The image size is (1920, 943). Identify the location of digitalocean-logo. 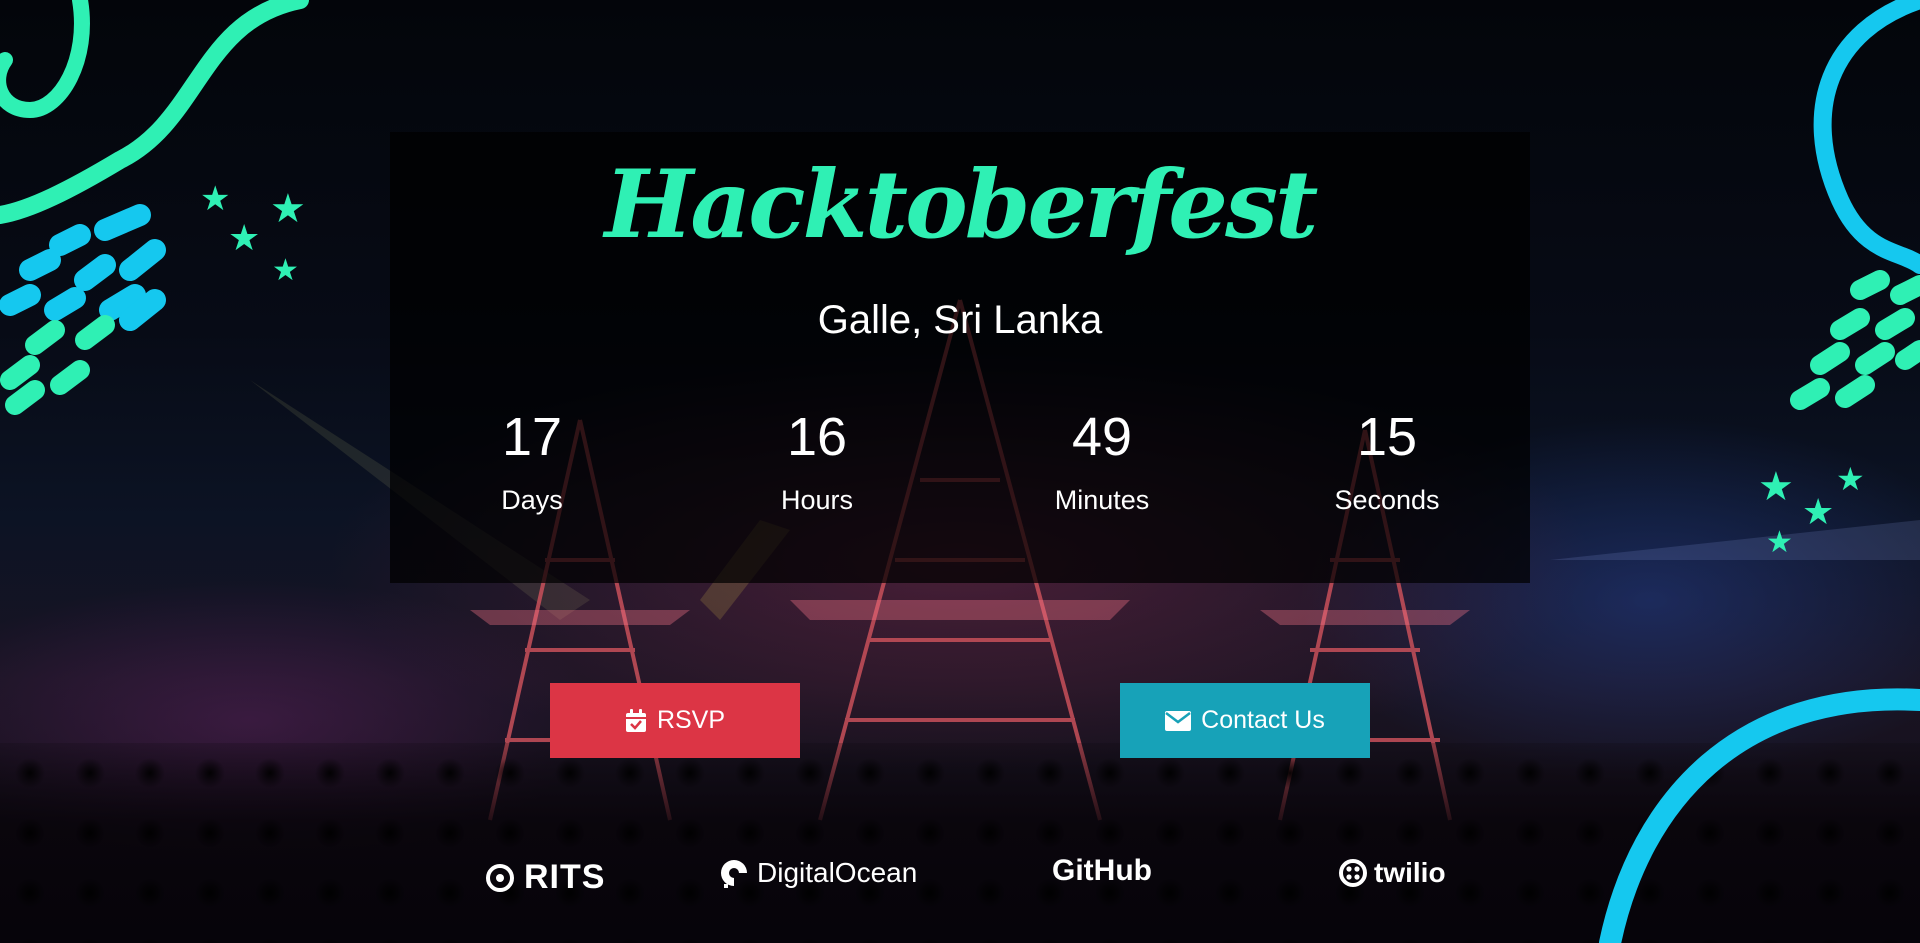
(734, 874).